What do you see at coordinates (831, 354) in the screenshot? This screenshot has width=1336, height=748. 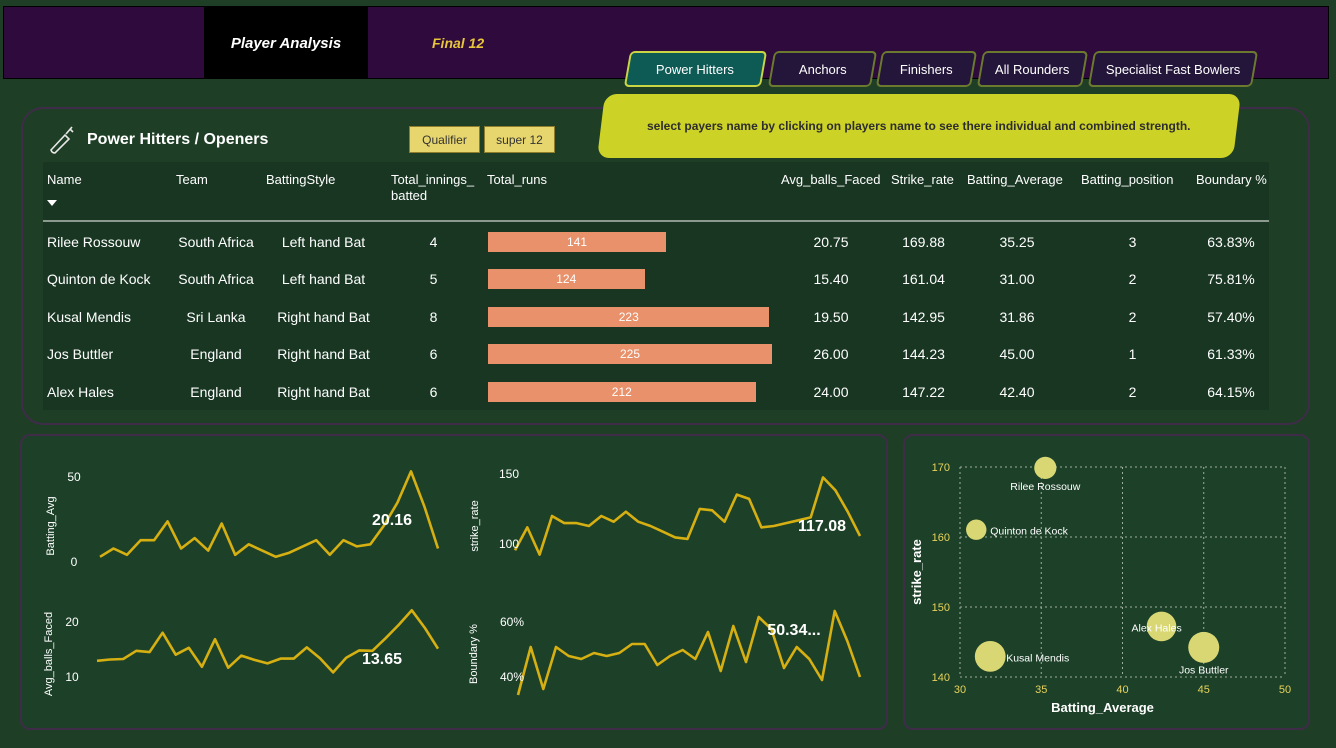 I see `avg-balls-cell: 26.00` at bounding box center [831, 354].